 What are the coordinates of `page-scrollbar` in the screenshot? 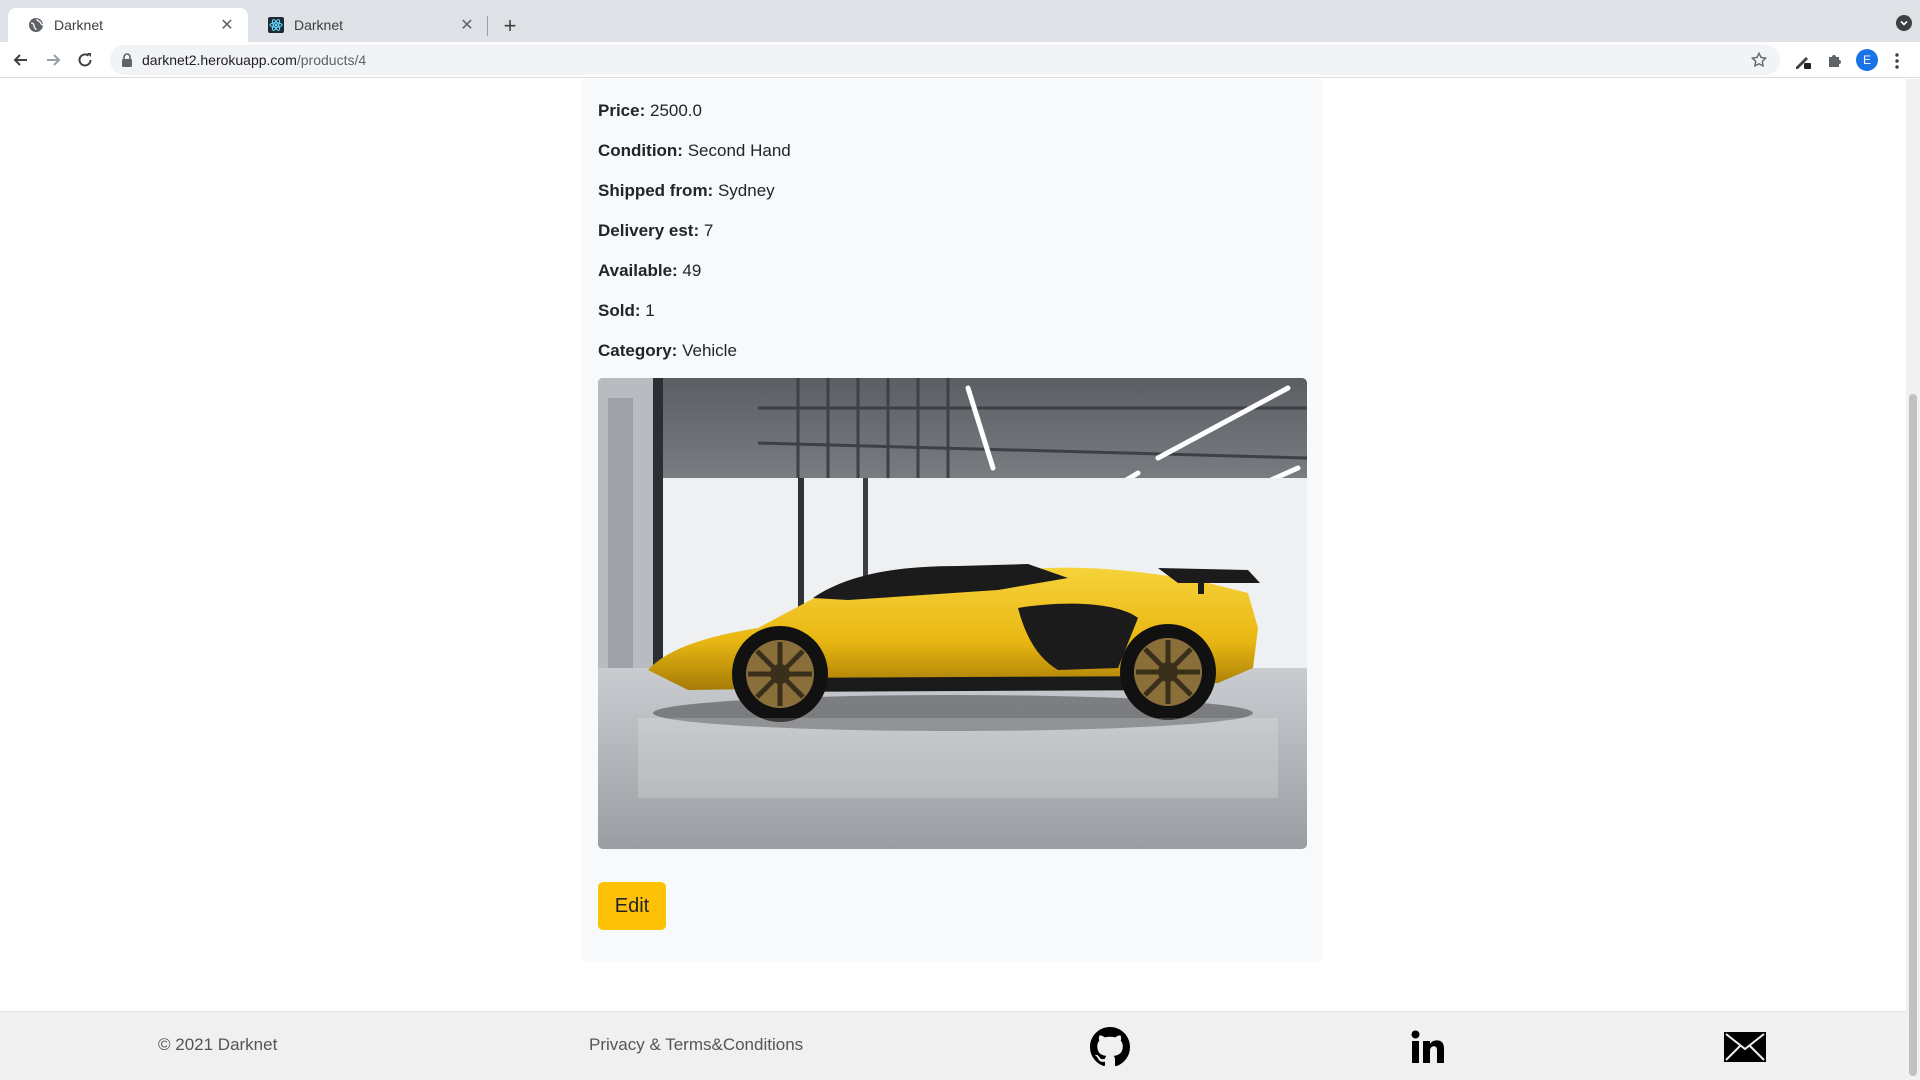 It's located at (1913, 579).